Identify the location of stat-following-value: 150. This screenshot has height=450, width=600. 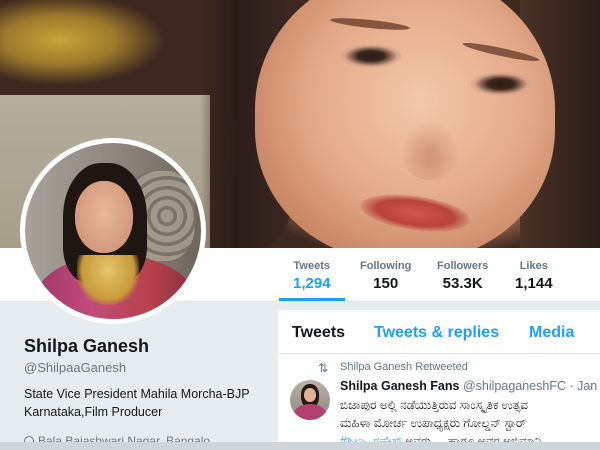
(386, 283).